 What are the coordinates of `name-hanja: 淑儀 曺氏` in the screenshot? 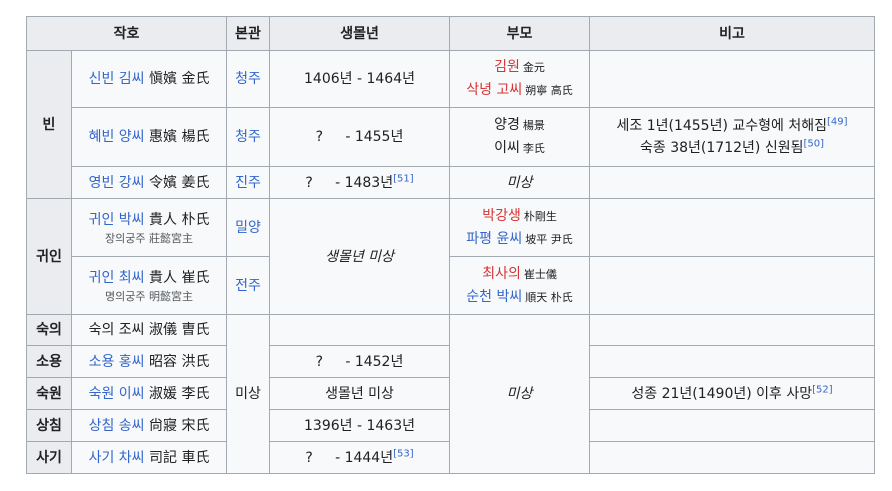 It's located at (179, 330).